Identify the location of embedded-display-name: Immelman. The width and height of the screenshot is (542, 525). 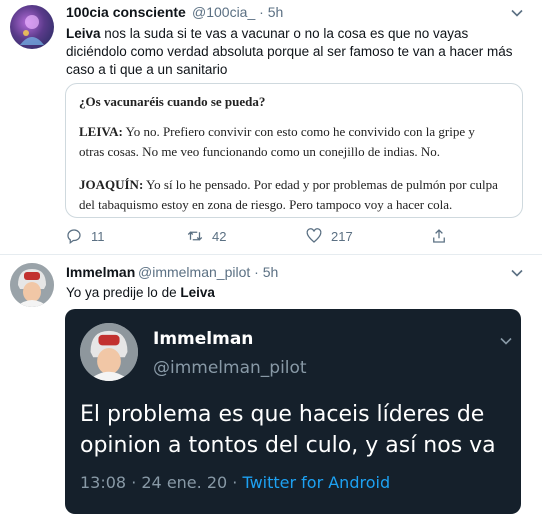
(203, 339).